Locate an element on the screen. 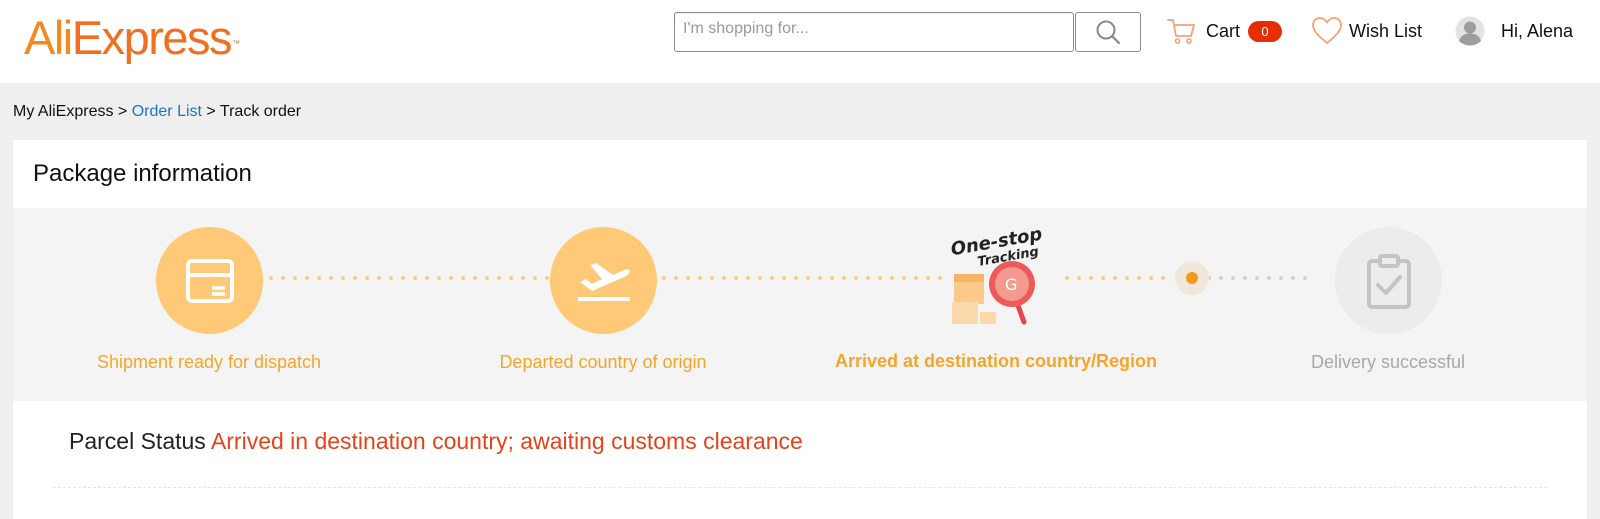 The width and height of the screenshot is (1600, 519). parcel-status-label: Parcel Status is located at coordinates (137, 441).